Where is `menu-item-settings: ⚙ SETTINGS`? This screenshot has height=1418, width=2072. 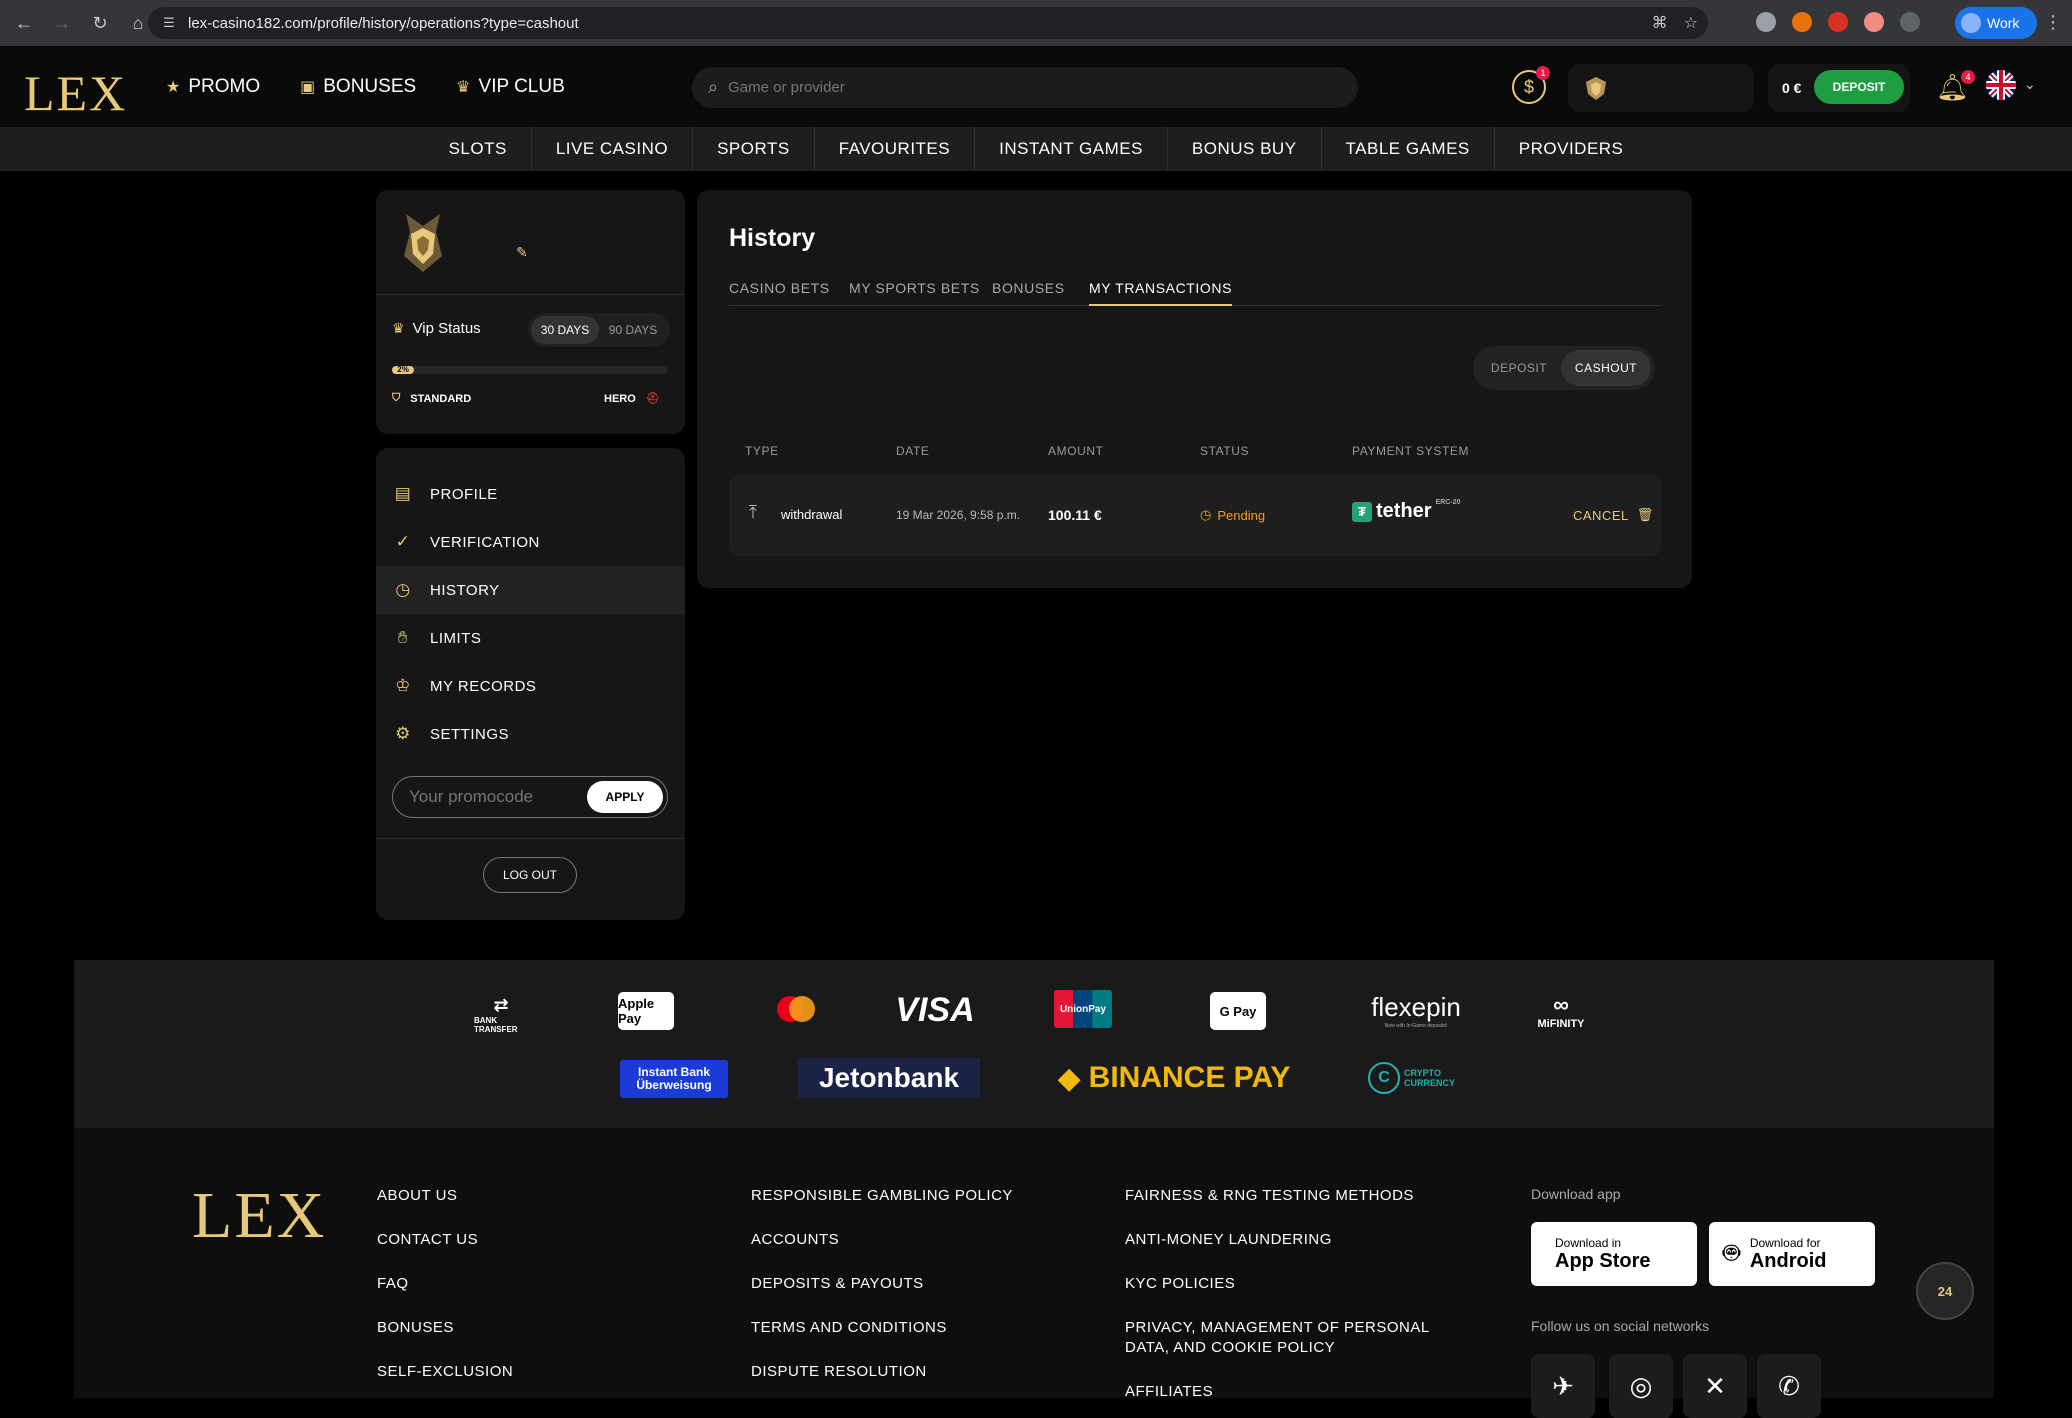 menu-item-settings: ⚙ SETTINGS is located at coordinates (530, 734).